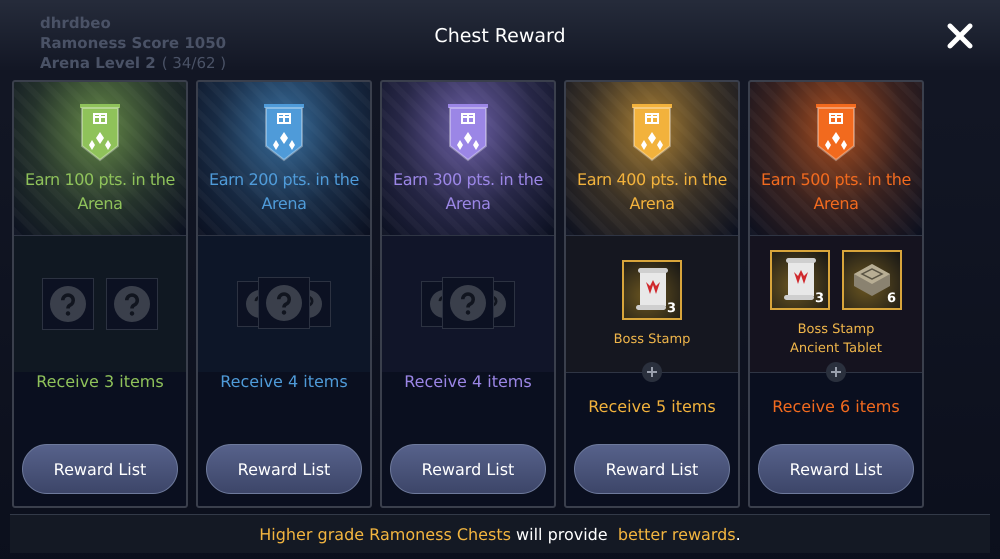 Image resolution: width=1000 pixels, height=559 pixels. What do you see at coordinates (98, 63) in the screenshot?
I see `arena-level-text: Arena Level 2` at bounding box center [98, 63].